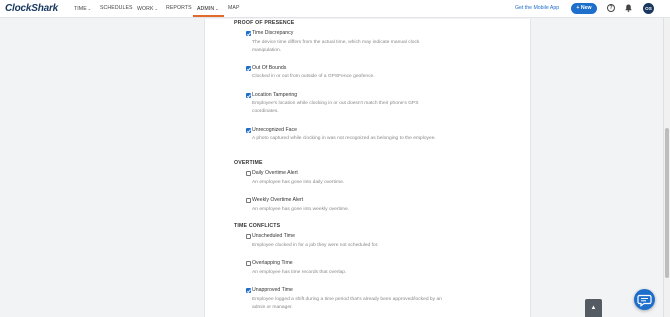  Describe the element at coordinates (248, 163) in the screenshot. I see `section-title-overtime: OVERTIME` at that location.